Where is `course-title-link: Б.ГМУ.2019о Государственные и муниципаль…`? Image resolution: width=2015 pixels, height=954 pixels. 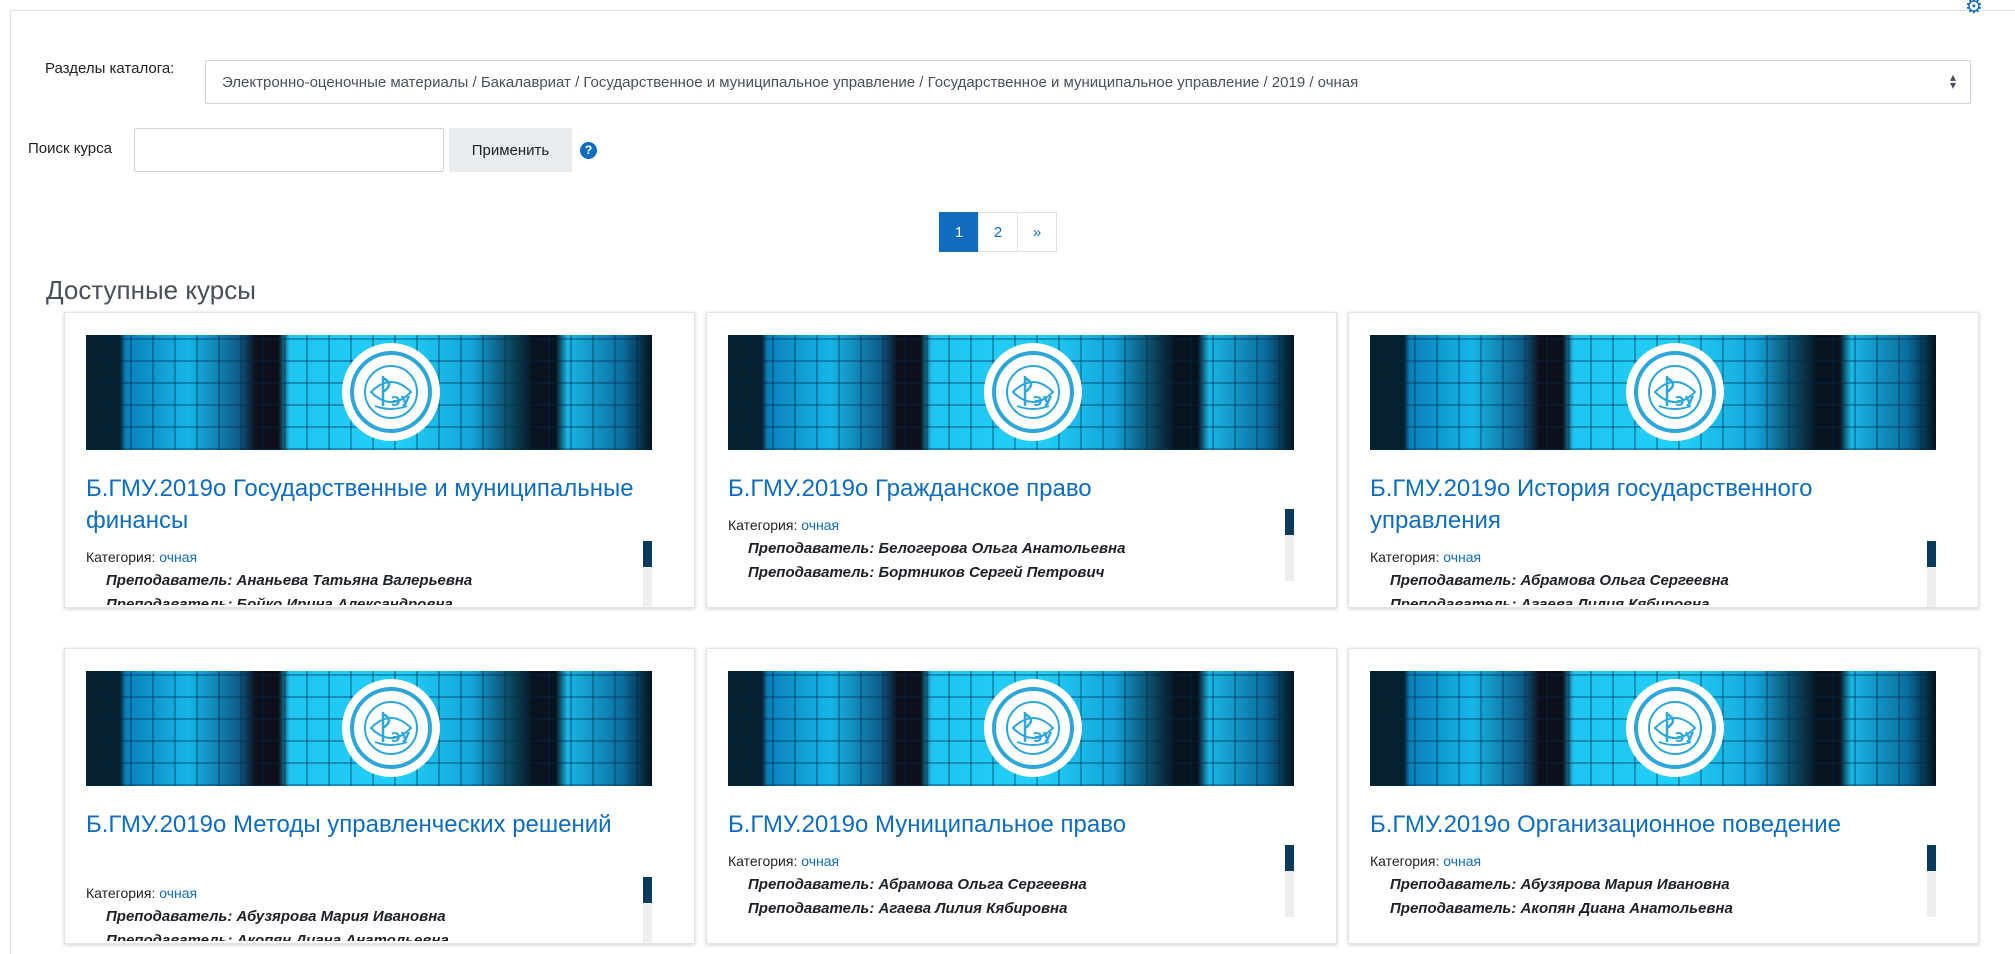 course-title-link: Б.ГМУ.2019о Государственные и муниципаль… is located at coordinates (376, 505).